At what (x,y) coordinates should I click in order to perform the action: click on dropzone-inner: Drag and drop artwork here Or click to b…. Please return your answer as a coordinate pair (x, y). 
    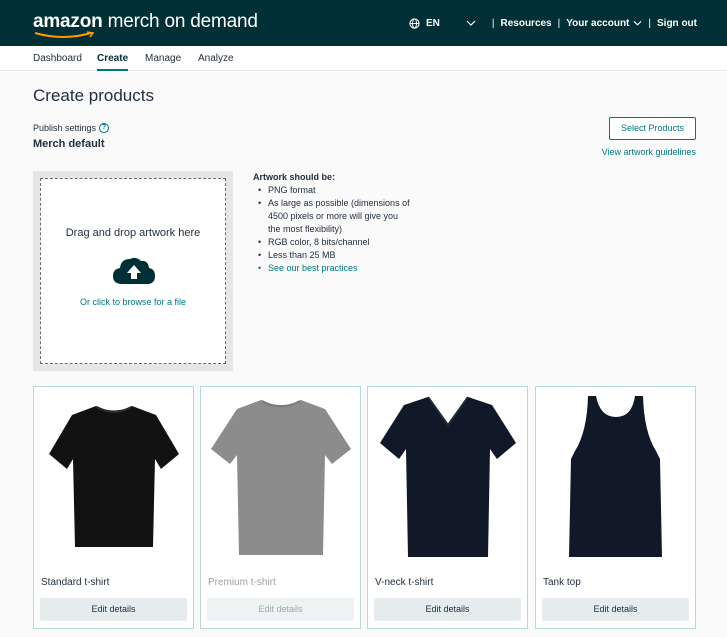
    Looking at the image, I should click on (133, 271).